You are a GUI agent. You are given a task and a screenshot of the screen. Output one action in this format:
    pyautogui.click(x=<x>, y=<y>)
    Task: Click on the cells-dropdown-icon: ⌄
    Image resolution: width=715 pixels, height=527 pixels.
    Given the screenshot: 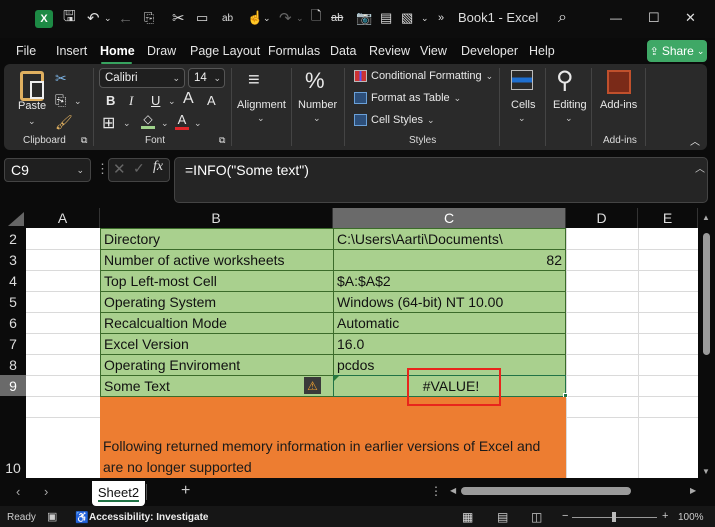 What is the action you would take?
    pyautogui.click(x=522, y=118)
    